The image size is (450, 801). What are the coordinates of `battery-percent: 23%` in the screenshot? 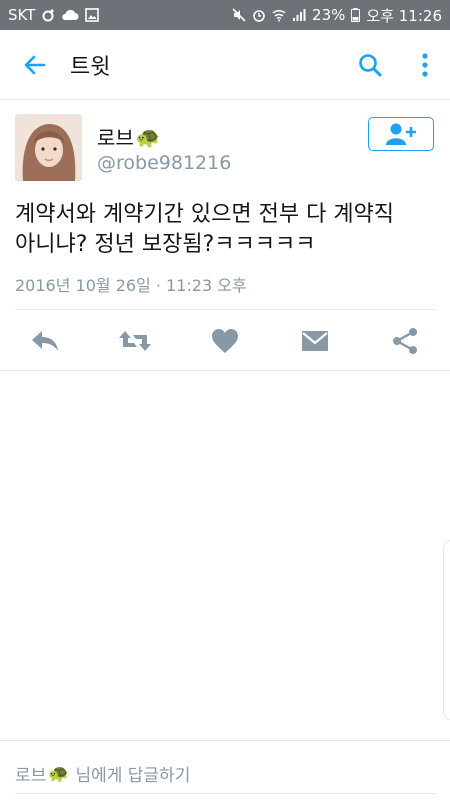 It's located at (329, 15).